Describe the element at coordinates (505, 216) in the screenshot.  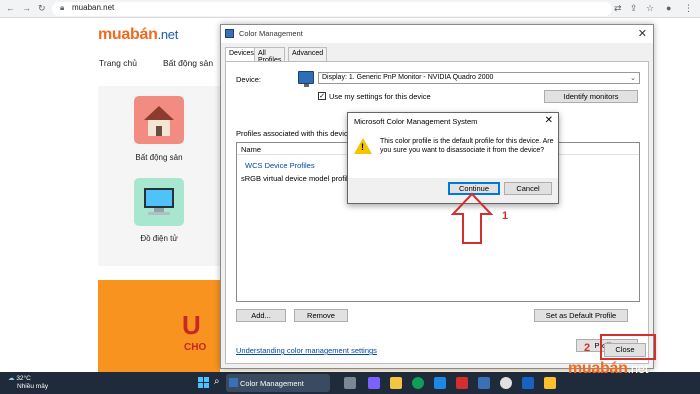
I see `step-one-label: 1` at that location.